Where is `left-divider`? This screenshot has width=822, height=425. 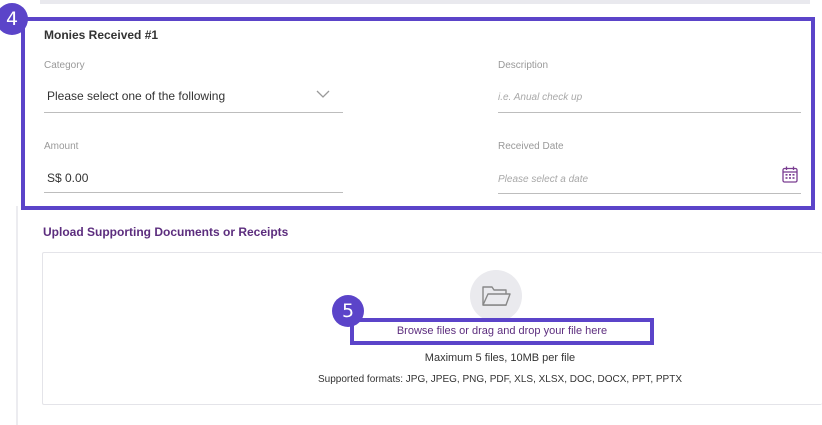
left-divider is located at coordinates (17, 315).